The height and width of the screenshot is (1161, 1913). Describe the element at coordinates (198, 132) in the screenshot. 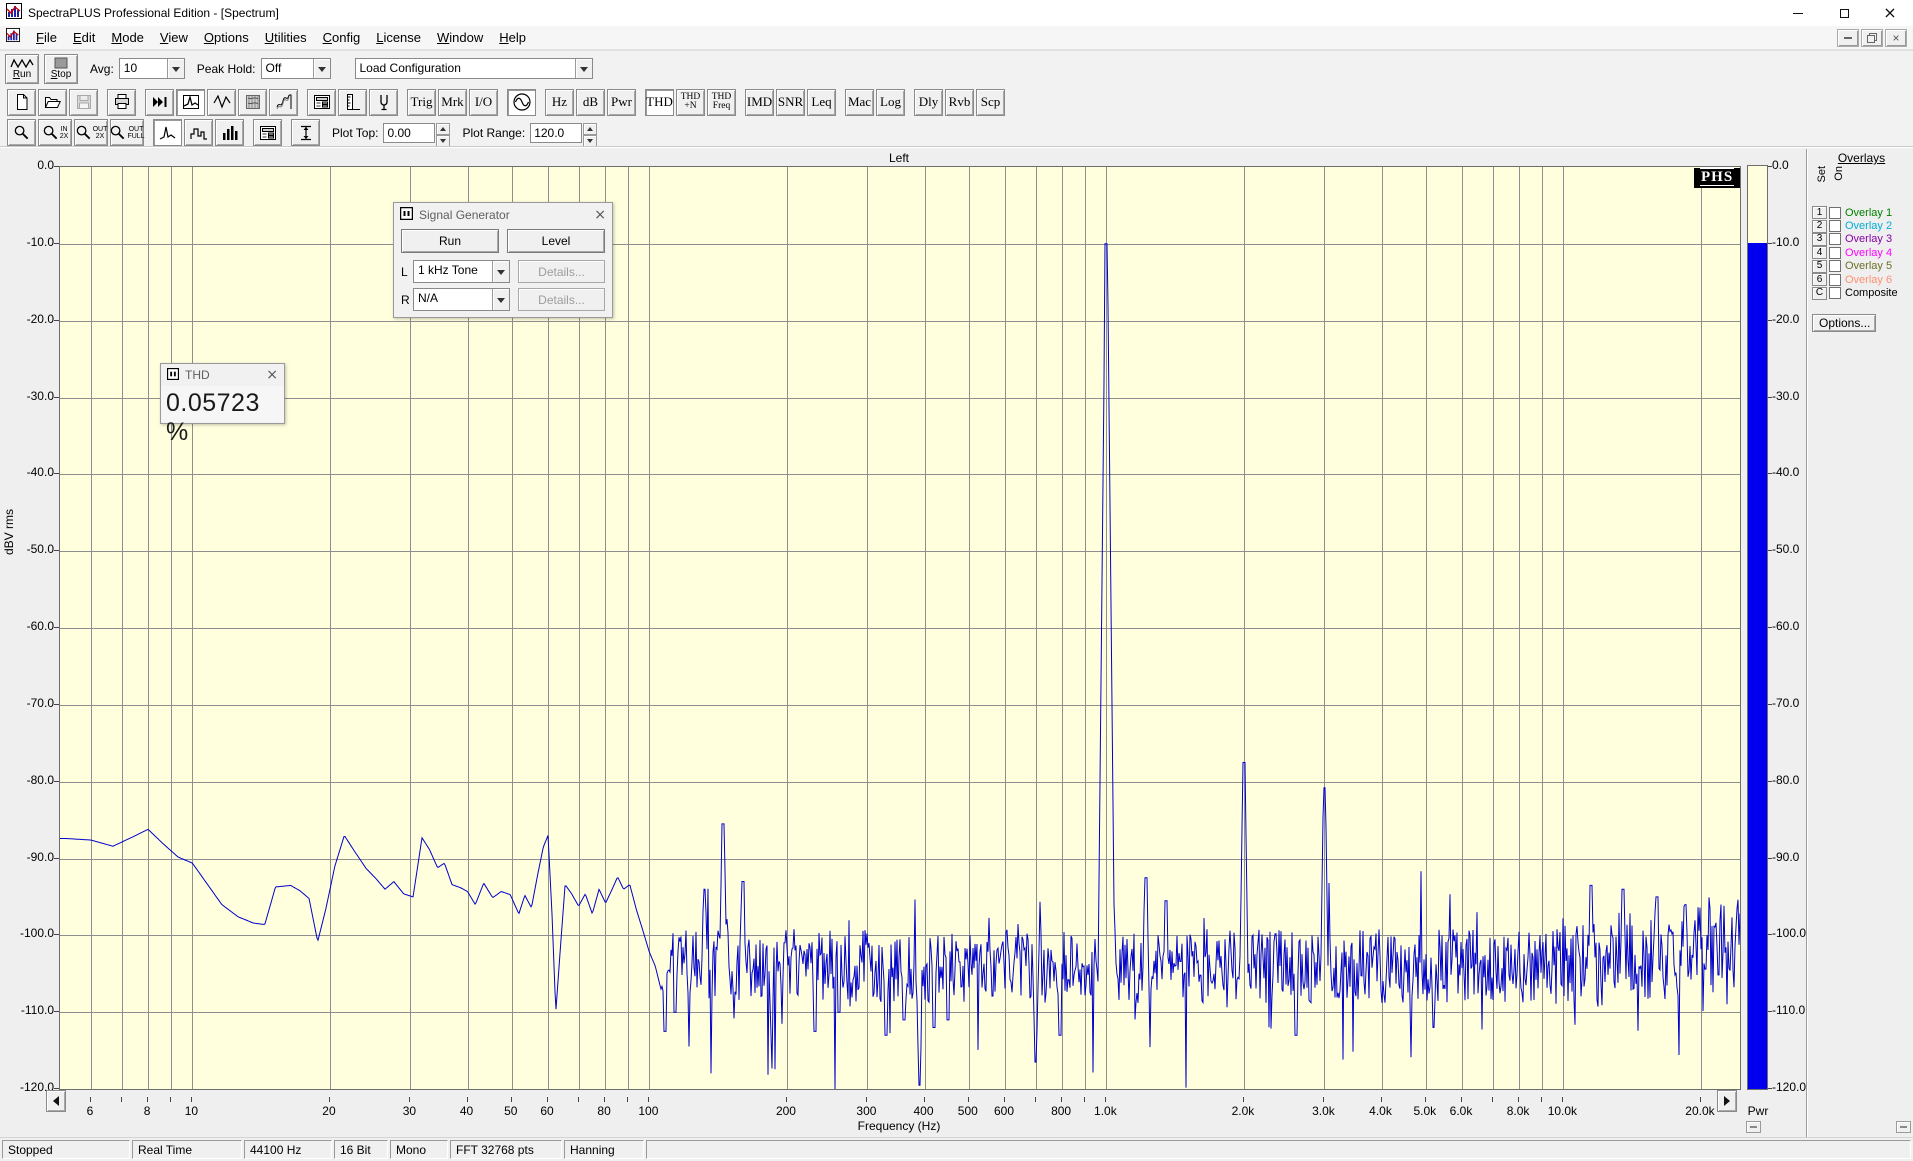

I see `toolbar-button-step-plot` at that location.